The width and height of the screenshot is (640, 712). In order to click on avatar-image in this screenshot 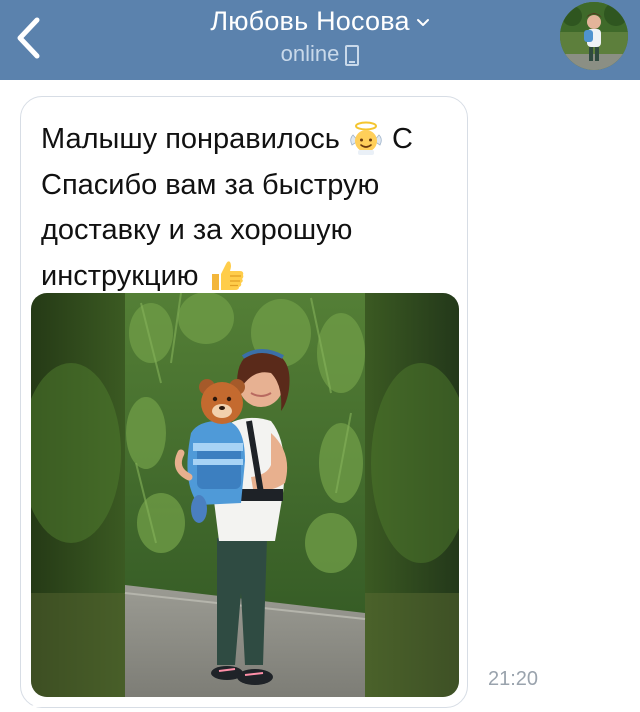, I will do `click(594, 36)`.